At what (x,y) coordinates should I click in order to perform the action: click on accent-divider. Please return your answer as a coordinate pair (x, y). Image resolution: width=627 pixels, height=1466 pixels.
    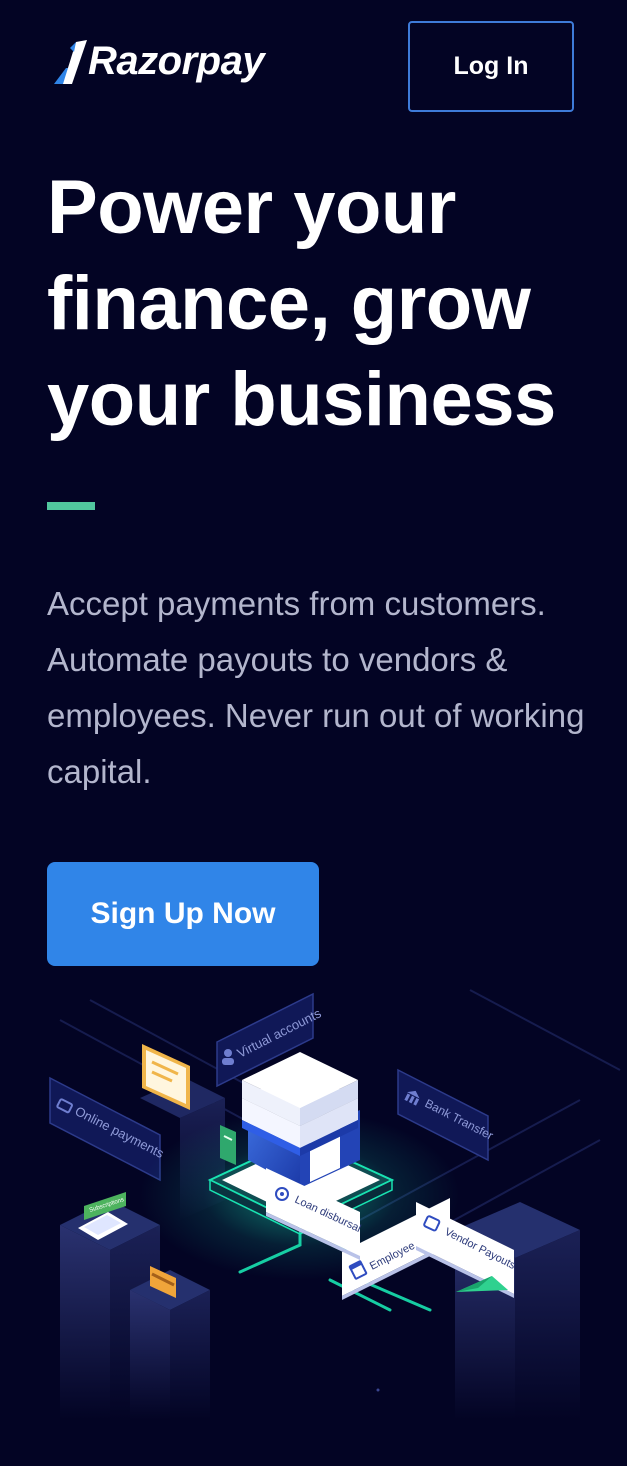
    Looking at the image, I should click on (71, 506).